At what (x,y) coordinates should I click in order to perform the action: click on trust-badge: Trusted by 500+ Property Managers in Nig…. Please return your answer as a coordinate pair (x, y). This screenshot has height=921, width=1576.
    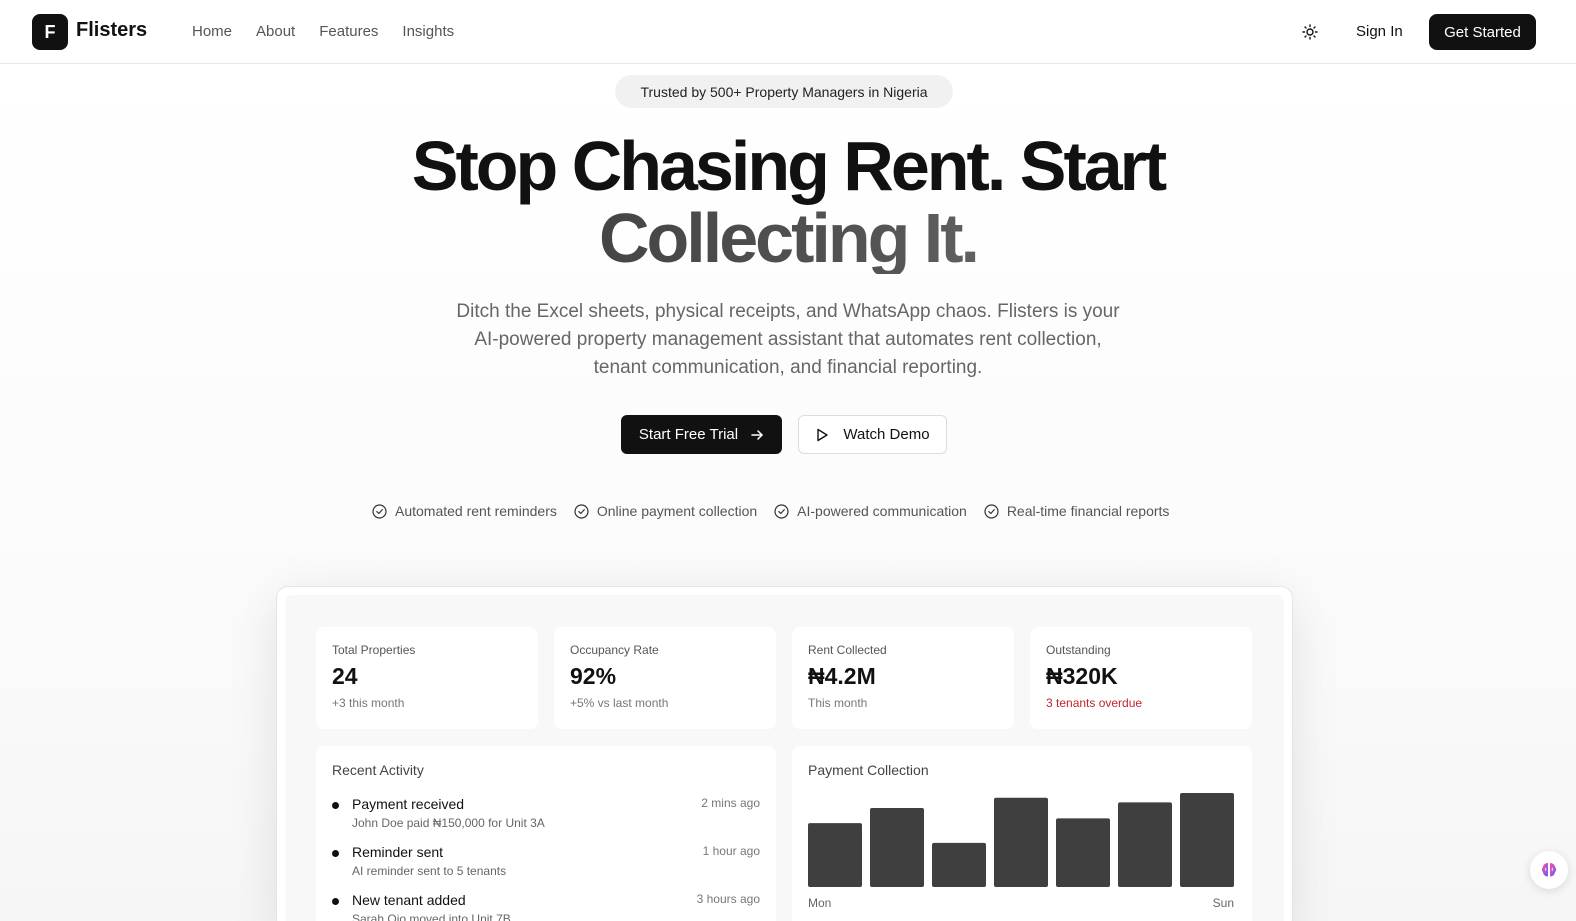
    Looking at the image, I should click on (784, 91).